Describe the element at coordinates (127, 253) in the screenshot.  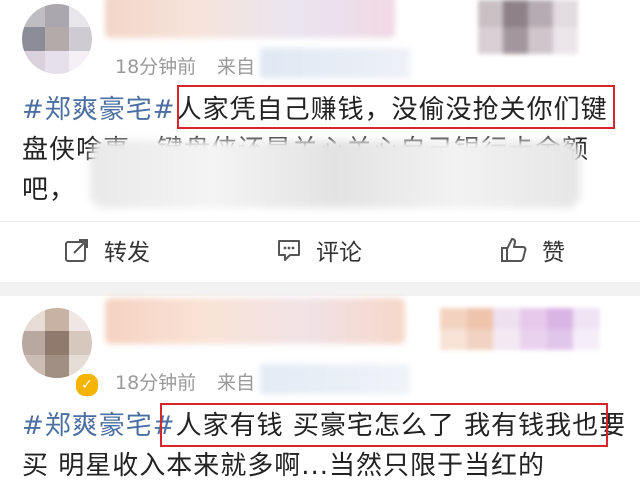
I see `repost-label: 转发` at that location.